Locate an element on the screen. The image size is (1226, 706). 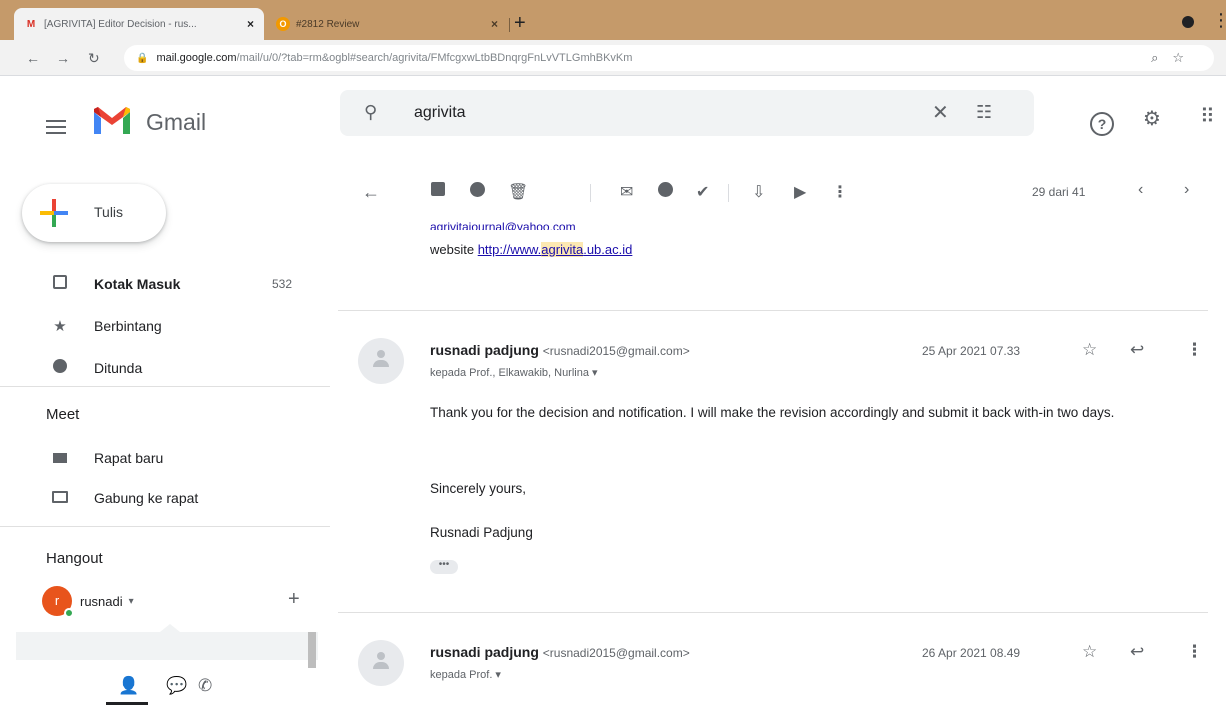
gmail-header: Gmail ⚲ agrivita ✕ ☷ ⚙ ⠿ is located at coordinates (613, 116).